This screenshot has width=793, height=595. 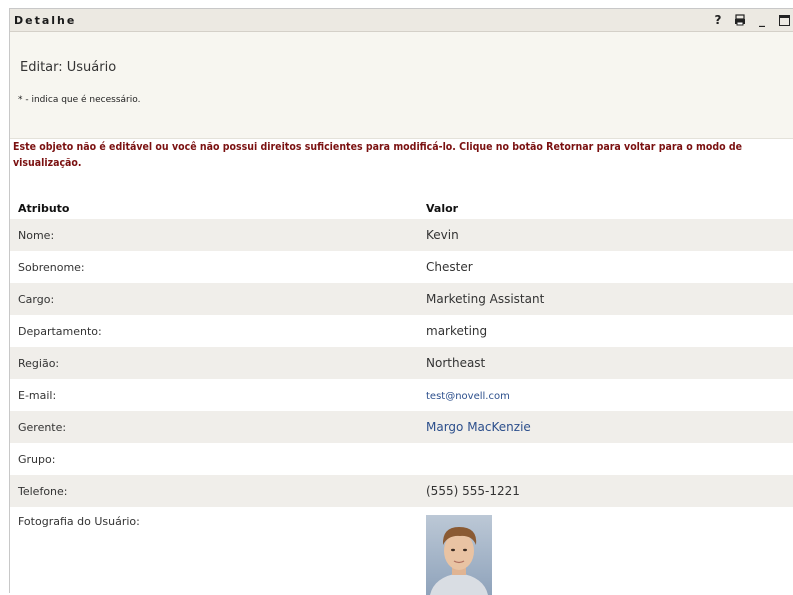 I want to click on titlebar-controls: ? _, so click(x=752, y=20).